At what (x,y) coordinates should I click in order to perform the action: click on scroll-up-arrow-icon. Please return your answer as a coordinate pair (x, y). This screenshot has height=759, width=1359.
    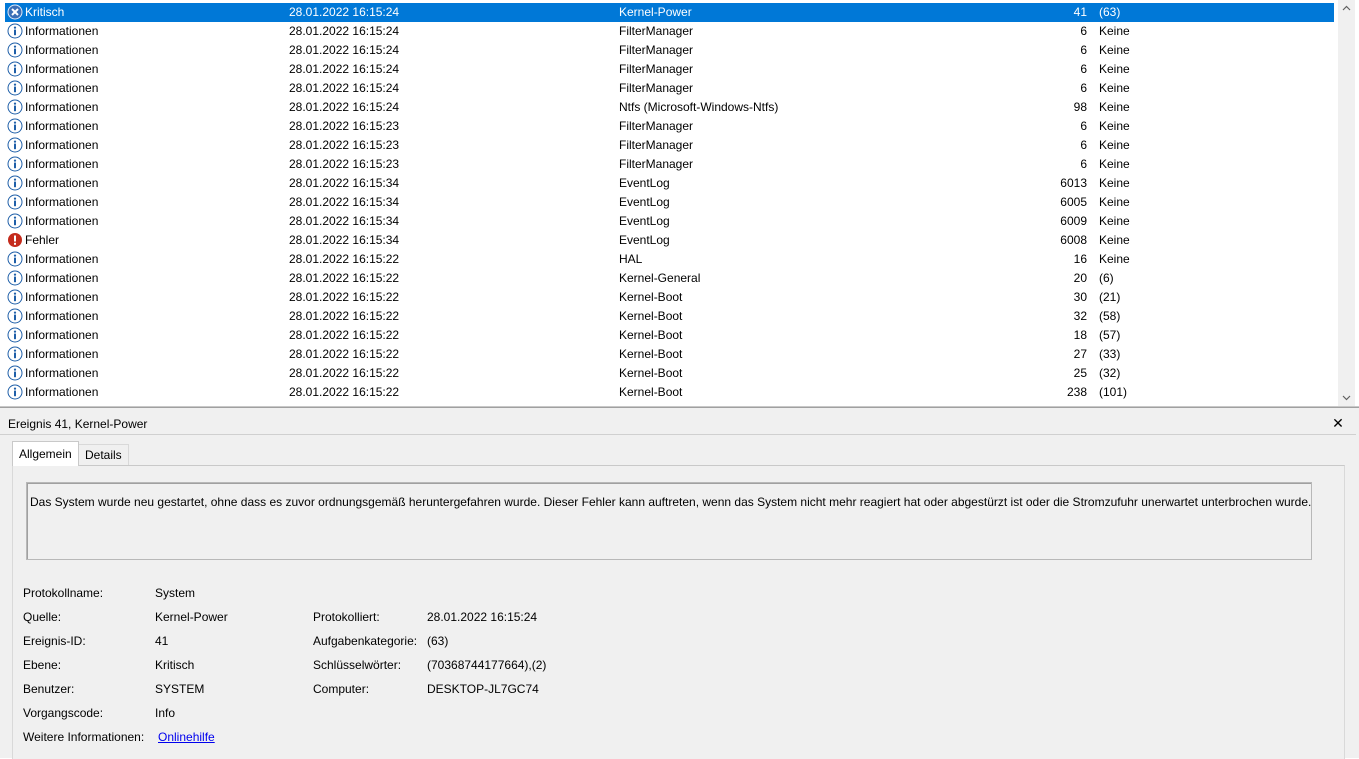
    Looking at the image, I should click on (1346, 8).